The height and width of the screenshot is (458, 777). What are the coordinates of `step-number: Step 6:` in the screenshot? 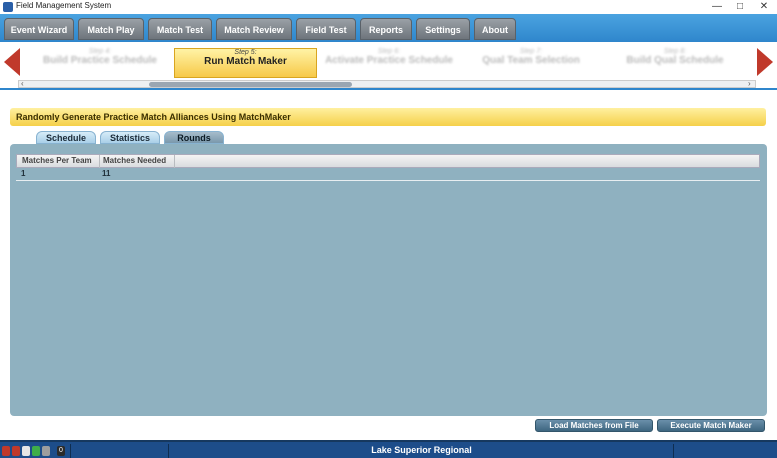 It's located at (389, 51).